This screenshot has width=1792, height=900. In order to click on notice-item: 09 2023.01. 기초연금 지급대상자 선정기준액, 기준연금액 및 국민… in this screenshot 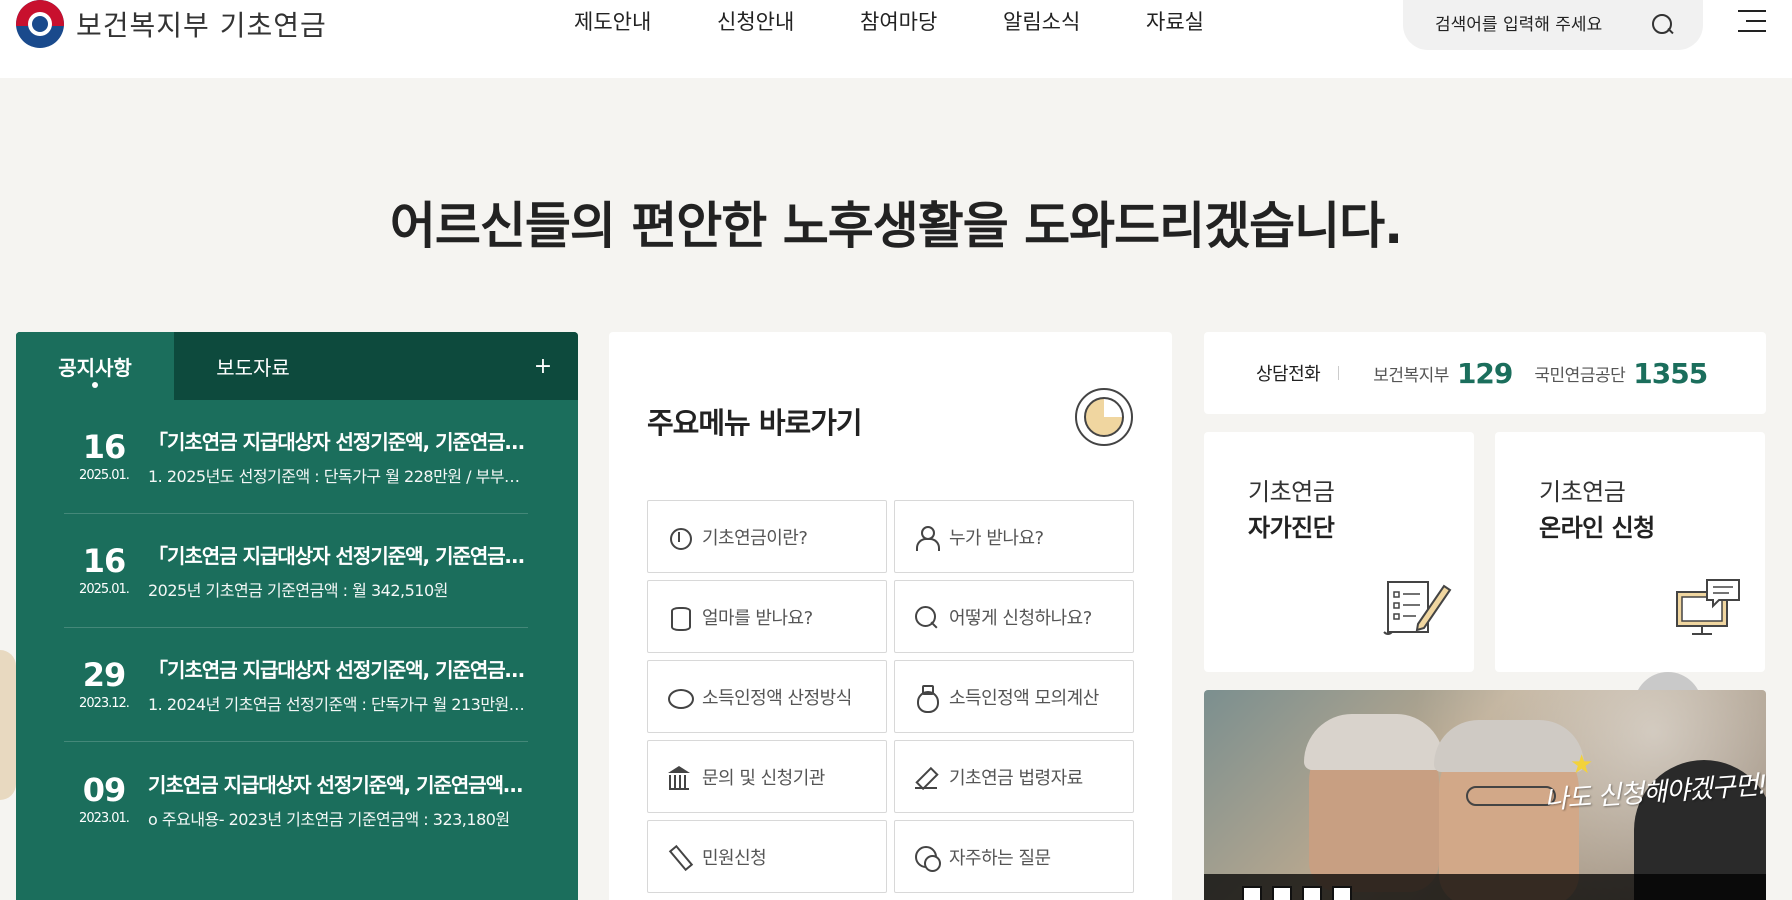, I will do `click(296, 799)`.